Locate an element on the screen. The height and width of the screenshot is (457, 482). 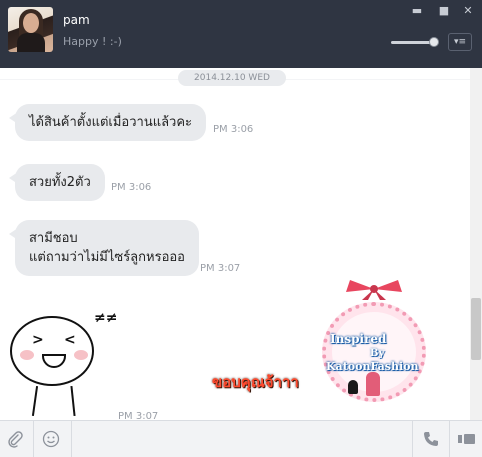
chat-header: pam Happy ! :-) ▬ ■ ✕ ▾≡ is located at coordinates (241, 34).